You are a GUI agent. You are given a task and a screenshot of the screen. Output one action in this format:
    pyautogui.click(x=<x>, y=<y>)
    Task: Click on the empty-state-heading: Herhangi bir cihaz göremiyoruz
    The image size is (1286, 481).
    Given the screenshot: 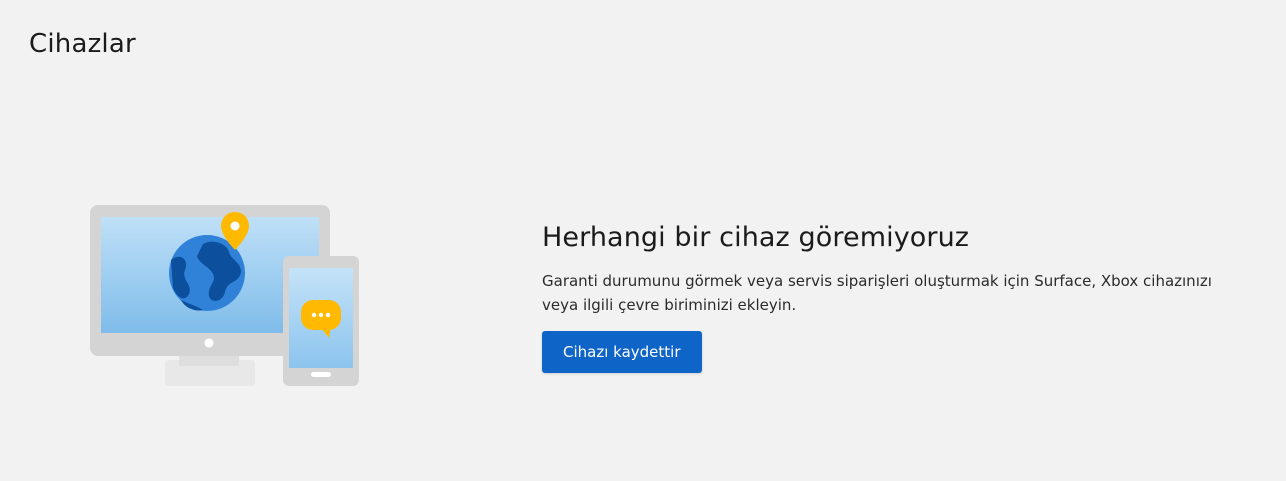 What is the action you would take?
    pyautogui.click(x=756, y=237)
    